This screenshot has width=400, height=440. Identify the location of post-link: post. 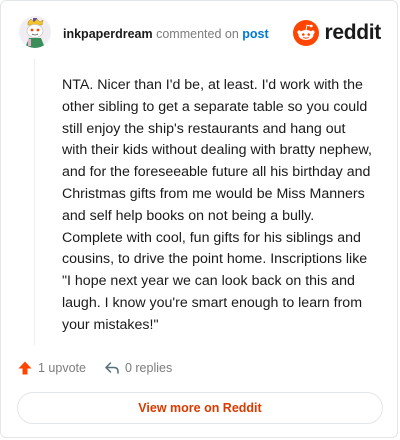
(255, 34).